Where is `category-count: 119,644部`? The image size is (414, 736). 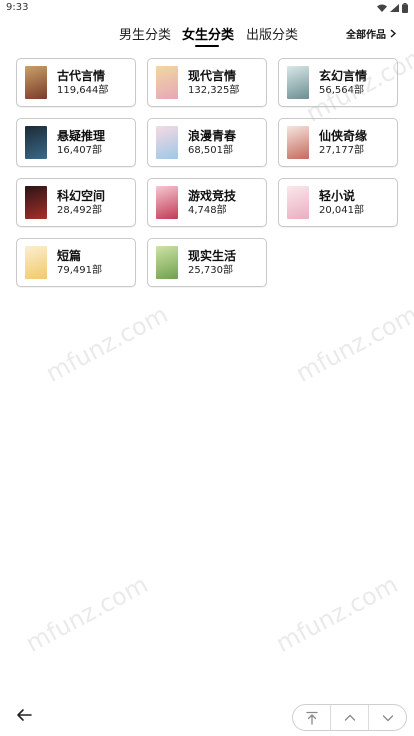 category-count: 119,644部 is located at coordinates (83, 90).